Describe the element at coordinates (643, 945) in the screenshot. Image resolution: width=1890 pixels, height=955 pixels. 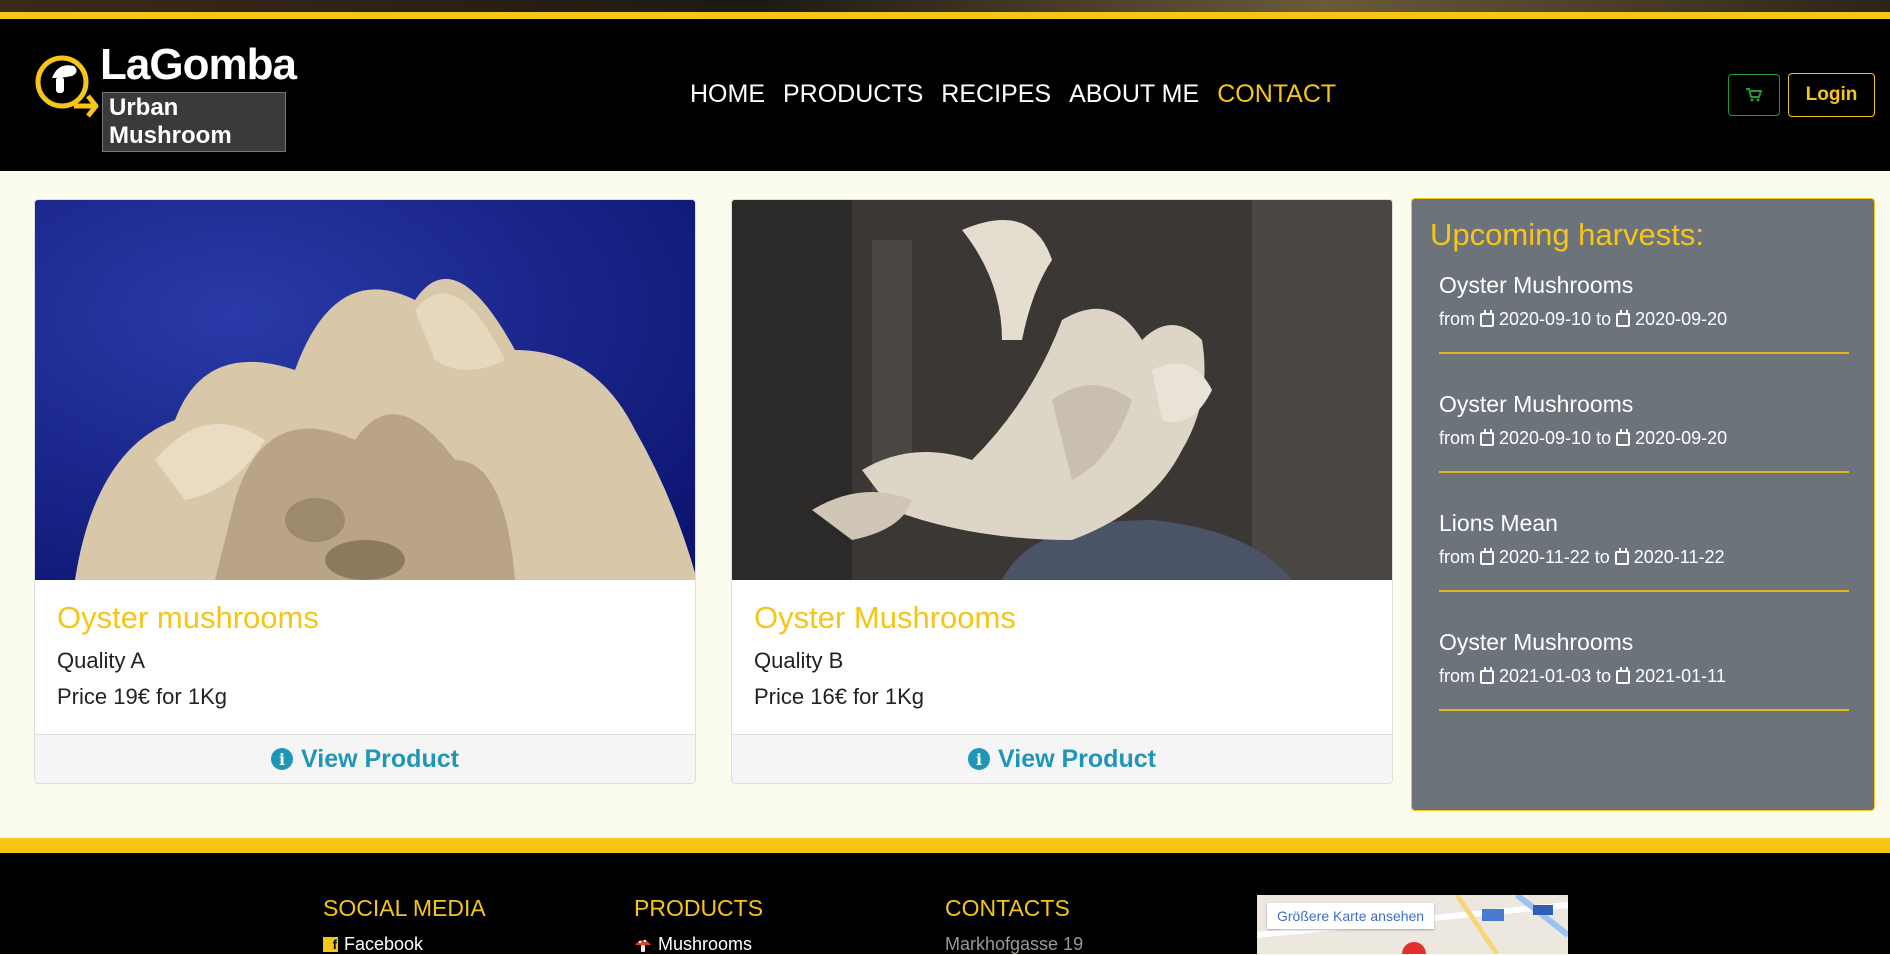
I see `mushroom-icon` at that location.